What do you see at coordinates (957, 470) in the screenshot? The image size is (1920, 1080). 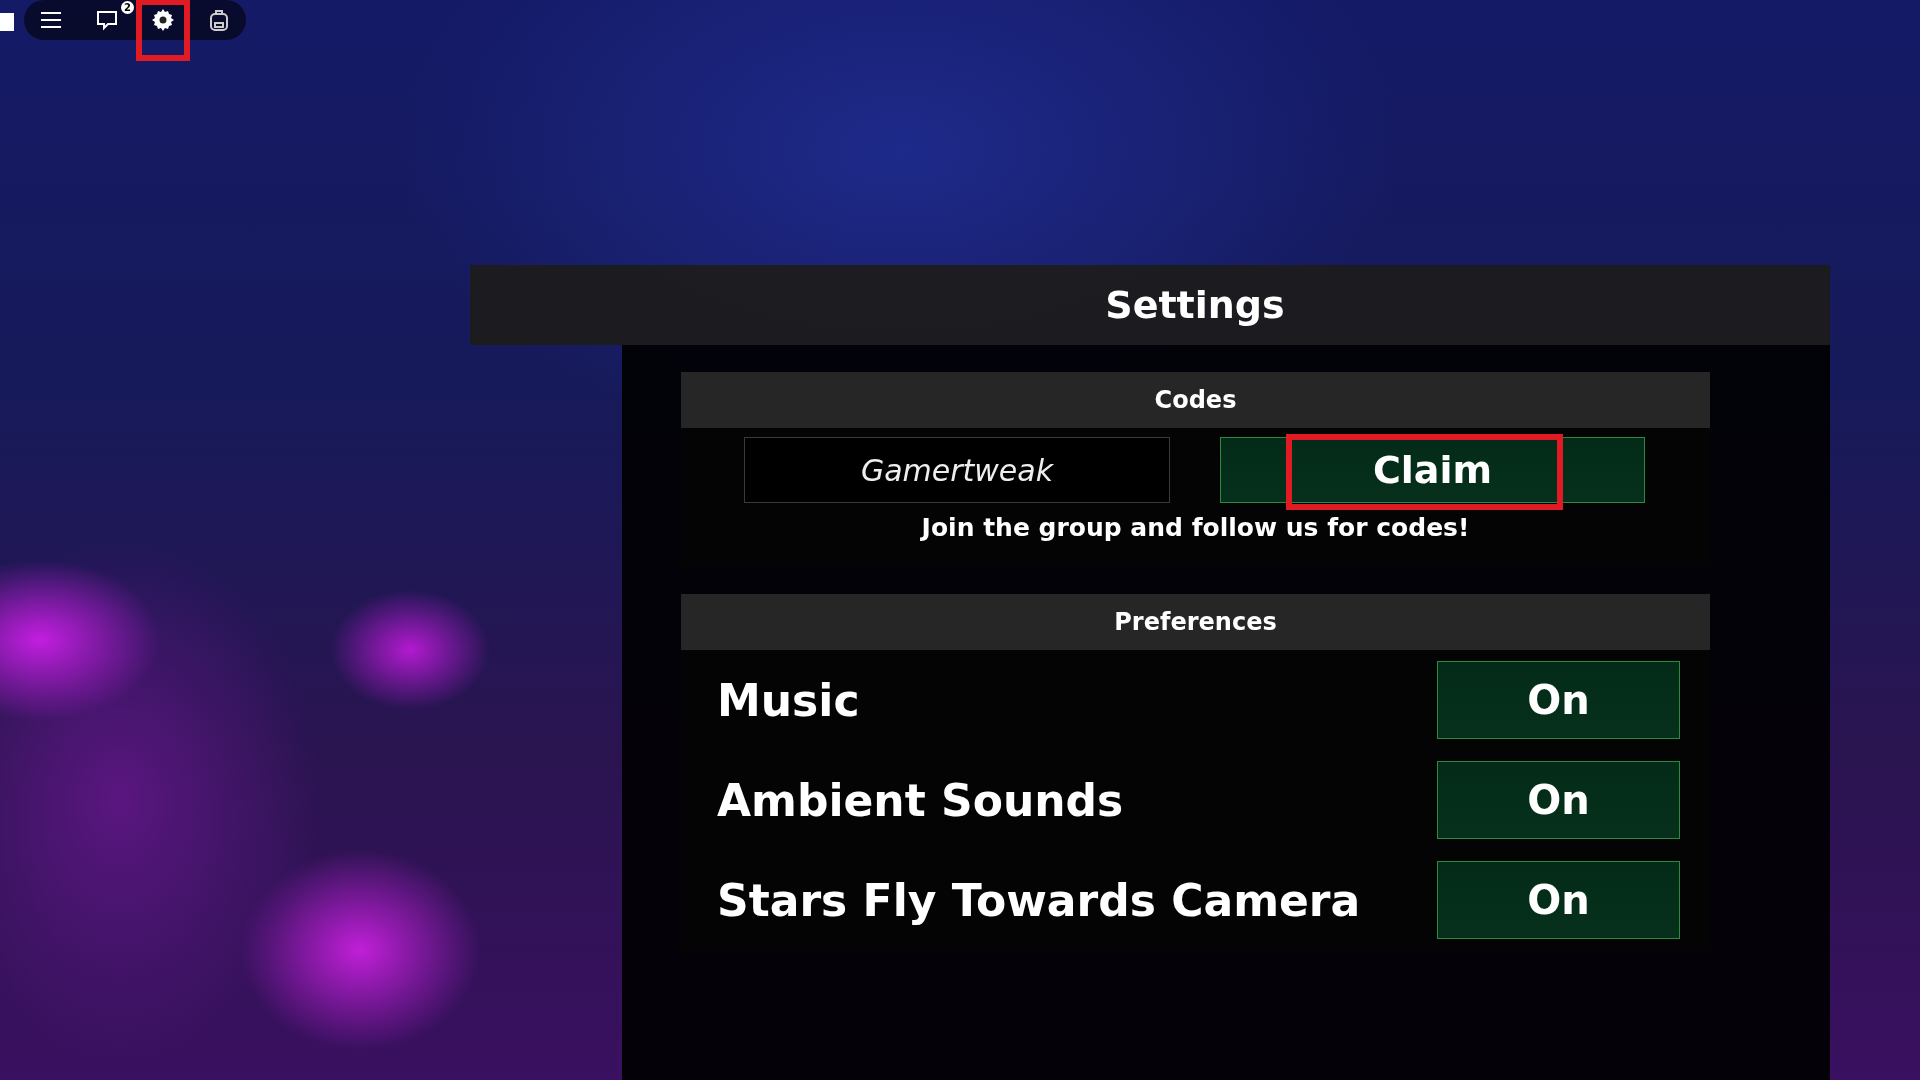 I see `code-input-field: Gamertweak` at bounding box center [957, 470].